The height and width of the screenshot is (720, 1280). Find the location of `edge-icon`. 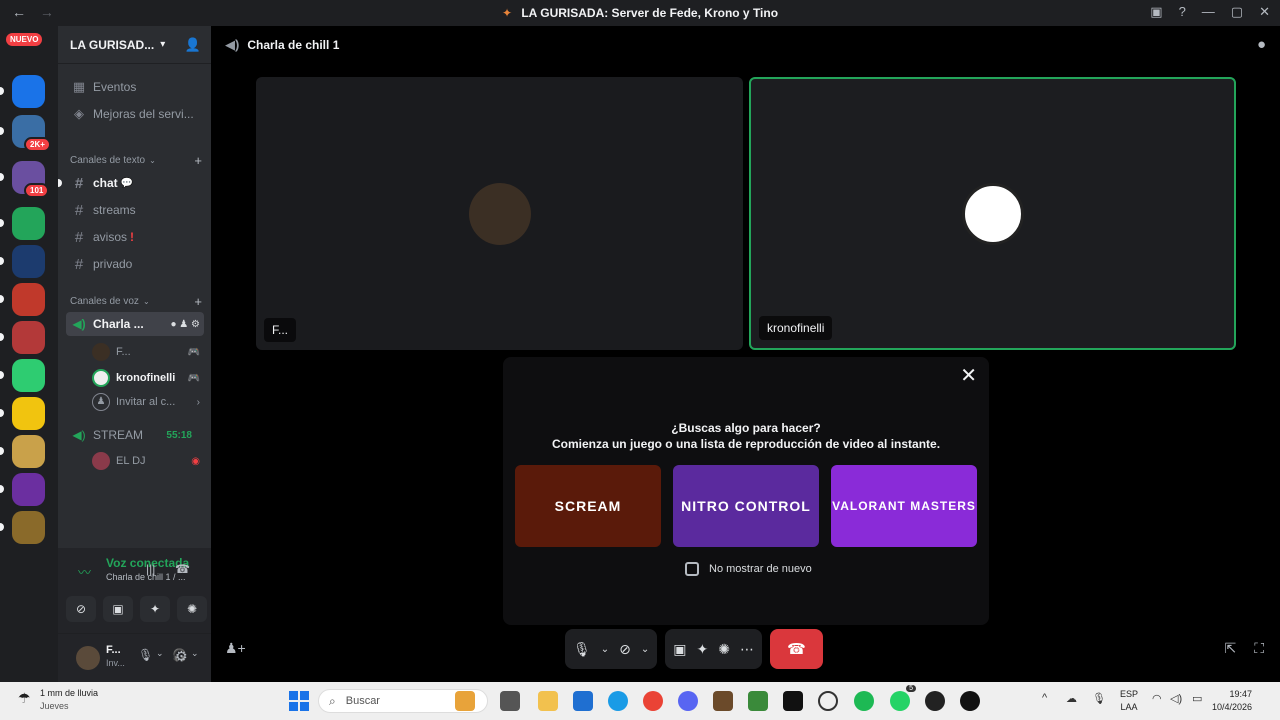

edge-icon is located at coordinates (618, 701).